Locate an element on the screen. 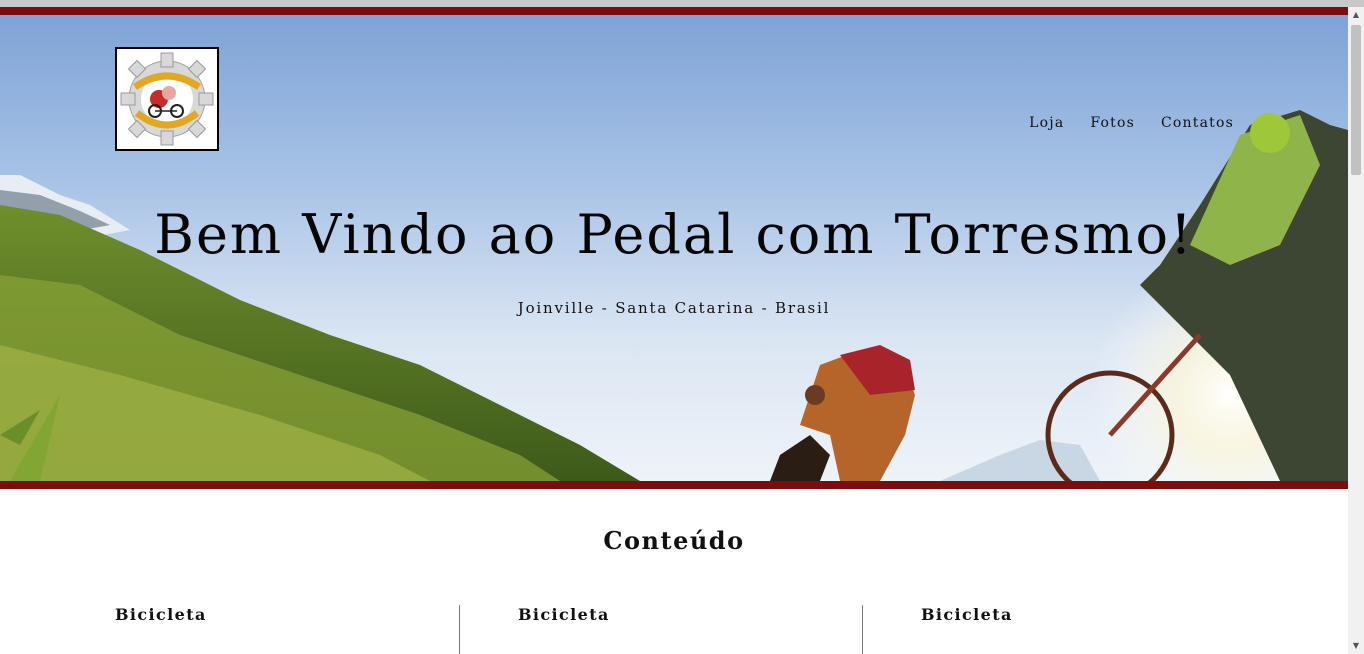 The width and height of the screenshot is (1364, 654). hero-subtitle: Joinville - Santa Catarina - Brasil is located at coordinates (674, 308).